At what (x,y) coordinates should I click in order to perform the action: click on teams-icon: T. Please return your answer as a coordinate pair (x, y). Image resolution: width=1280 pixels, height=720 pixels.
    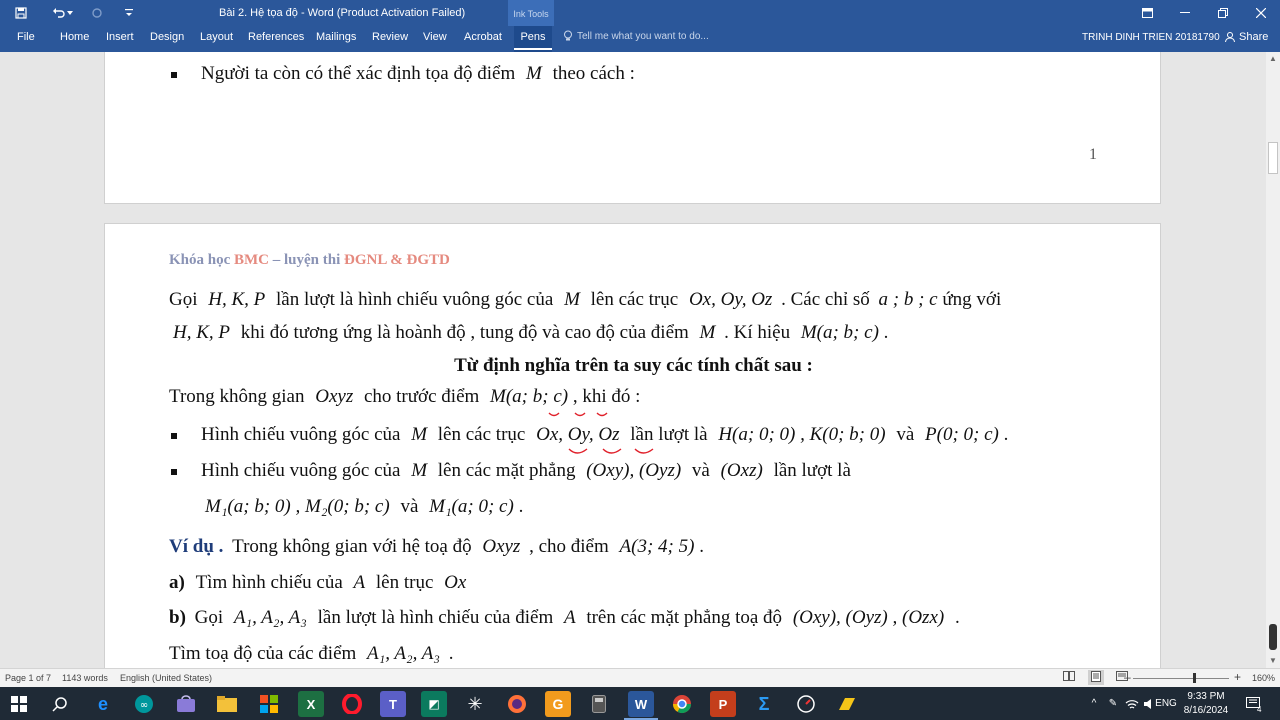
    Looking at the image, I should click on (393, 704).